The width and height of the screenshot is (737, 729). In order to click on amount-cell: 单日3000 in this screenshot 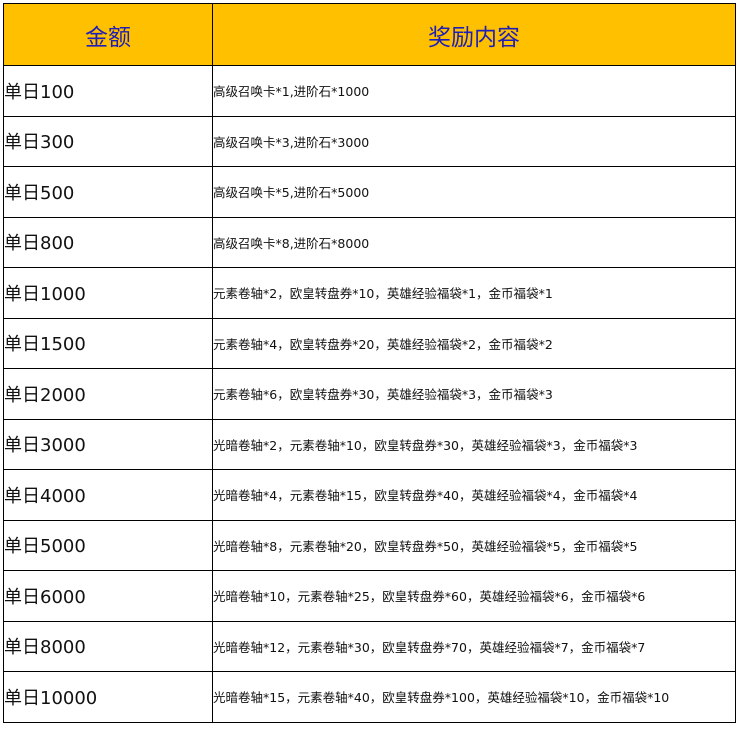, I will do `click(108, 444)`.